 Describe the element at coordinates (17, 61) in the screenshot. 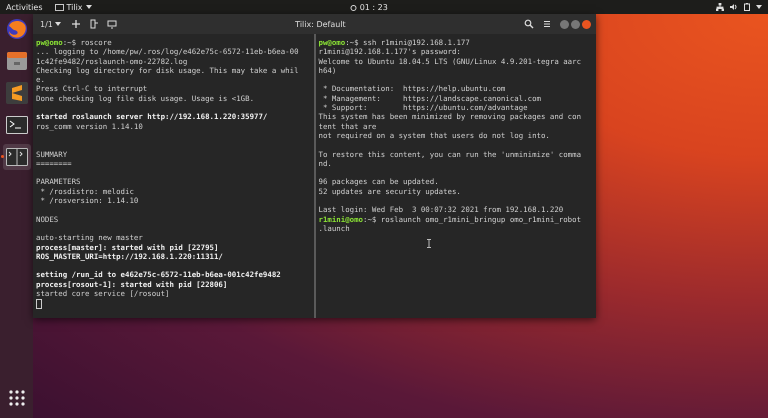

I see `file-cabinet-icon` at that location.